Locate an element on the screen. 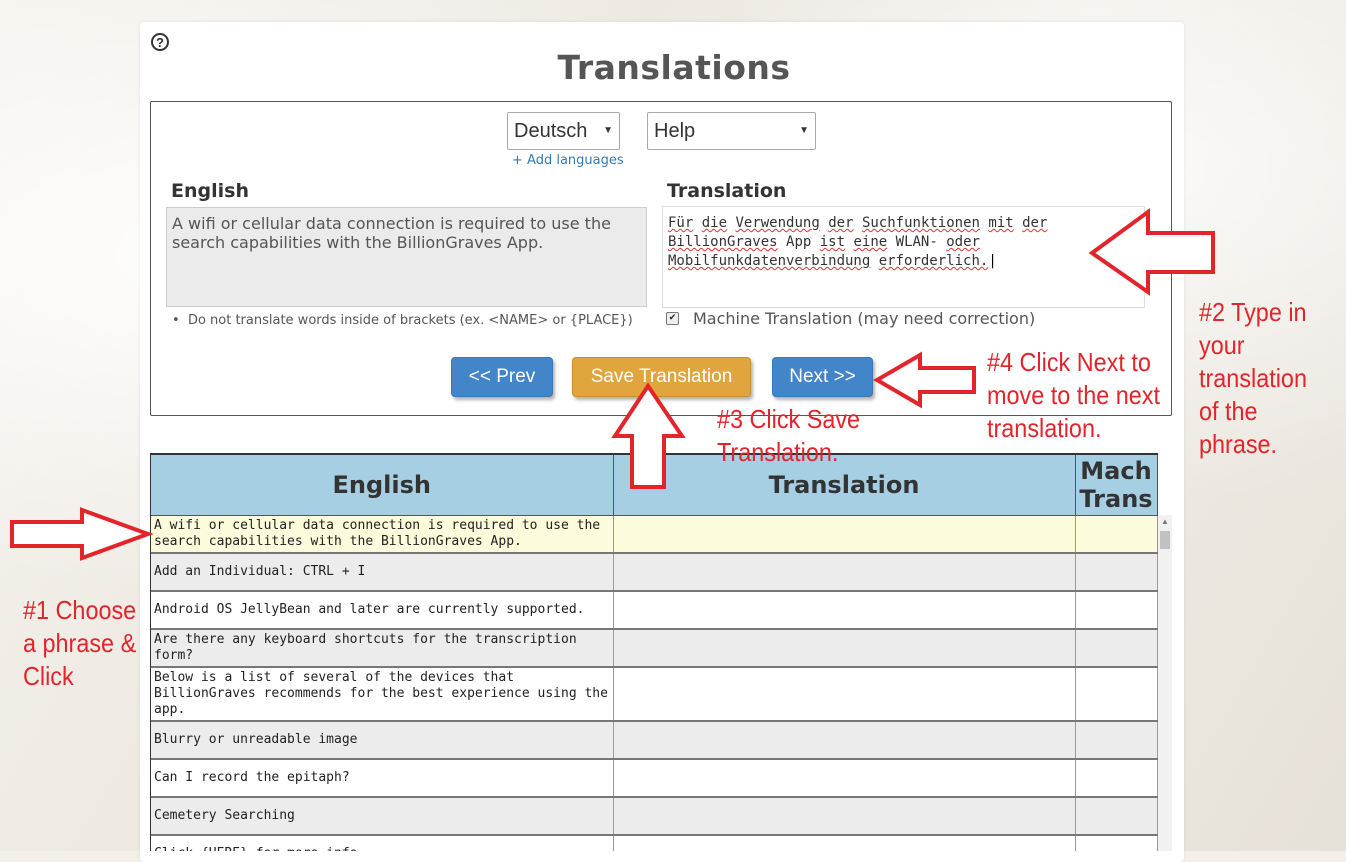 This screenshot has height=862, width=1346. annotation-line: translation is located at coordinates (1253, 378).